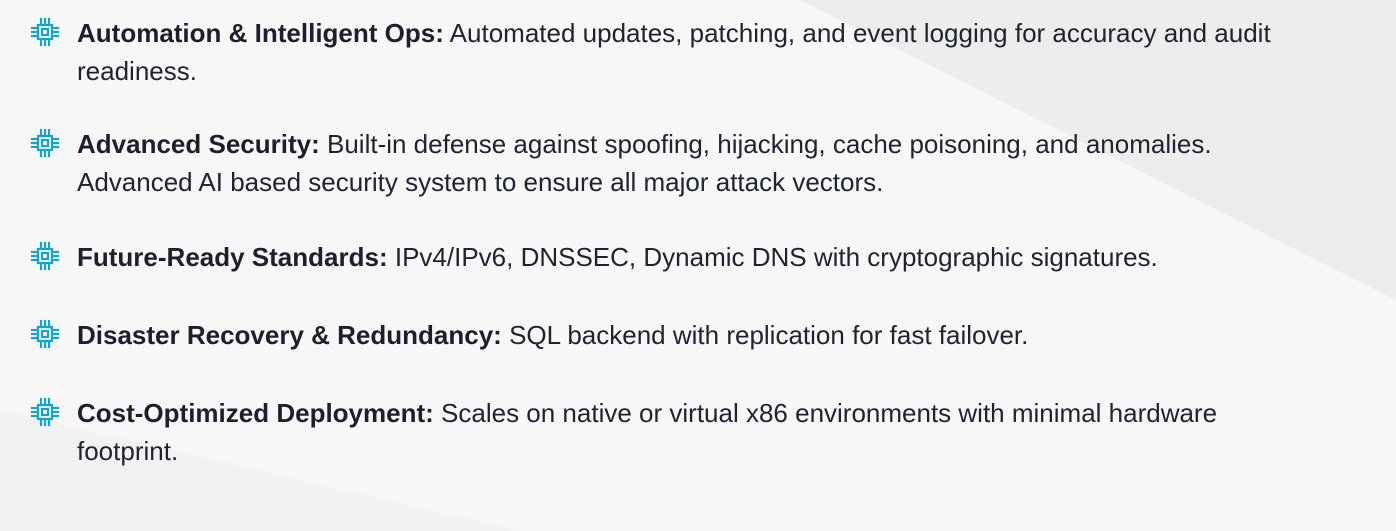  What do you see at coordinates (289, 335) in the screenshot?
I see `feature-title: Disaster Recovery & Redundancy:` at bounding box center [289, 335].